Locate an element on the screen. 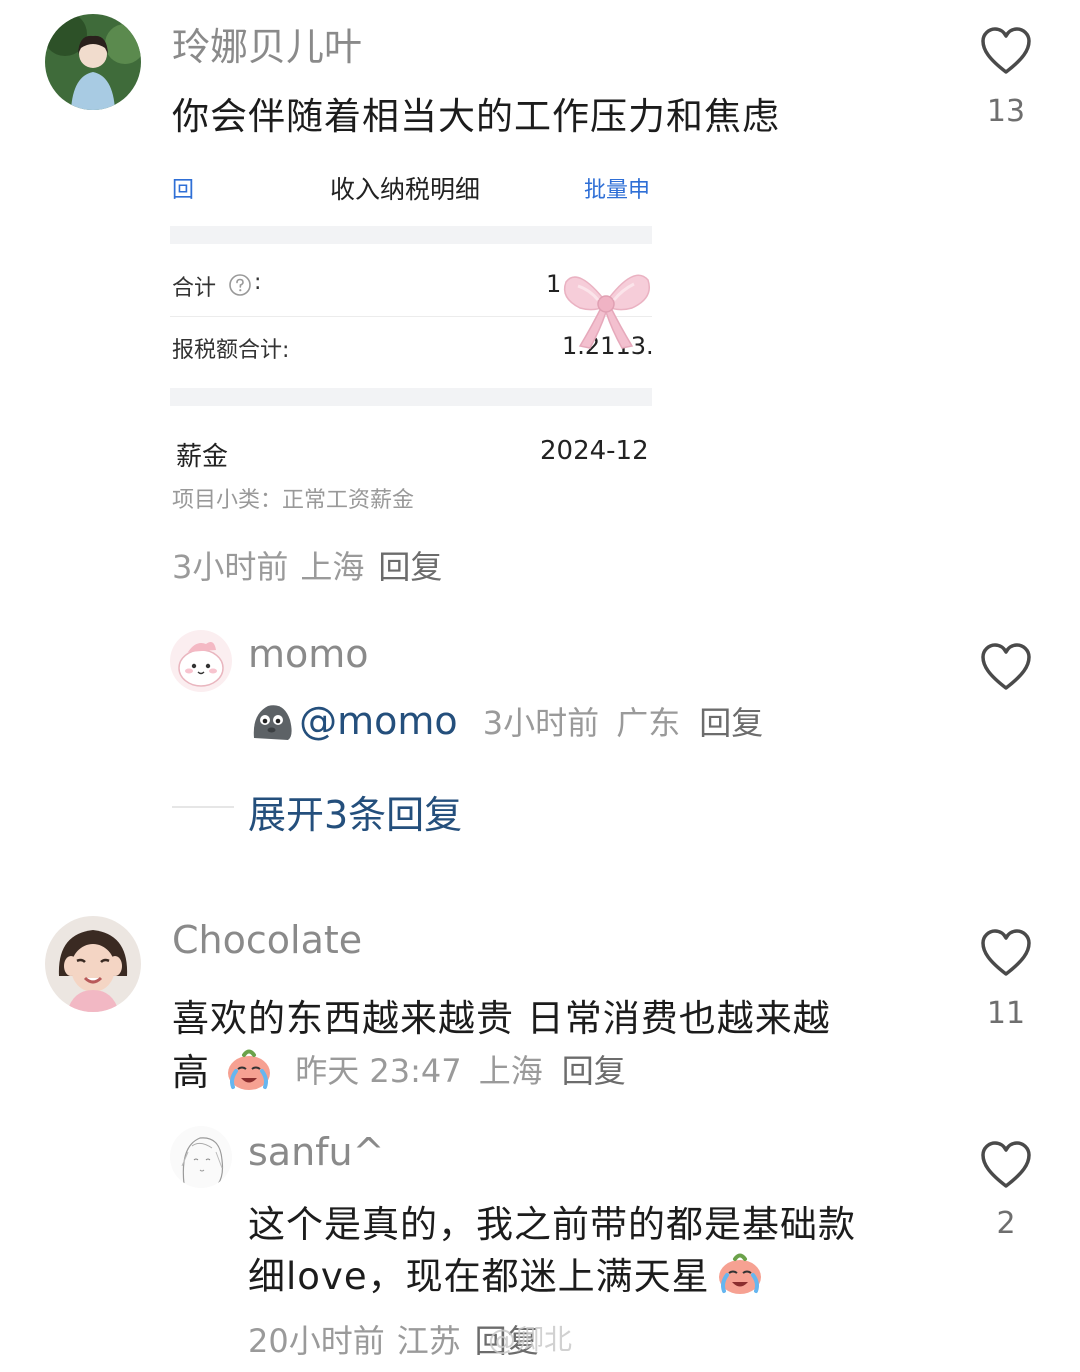  reply-content-row: @momo 3小时前 广东 回复 is located at coordinates (505, 721).